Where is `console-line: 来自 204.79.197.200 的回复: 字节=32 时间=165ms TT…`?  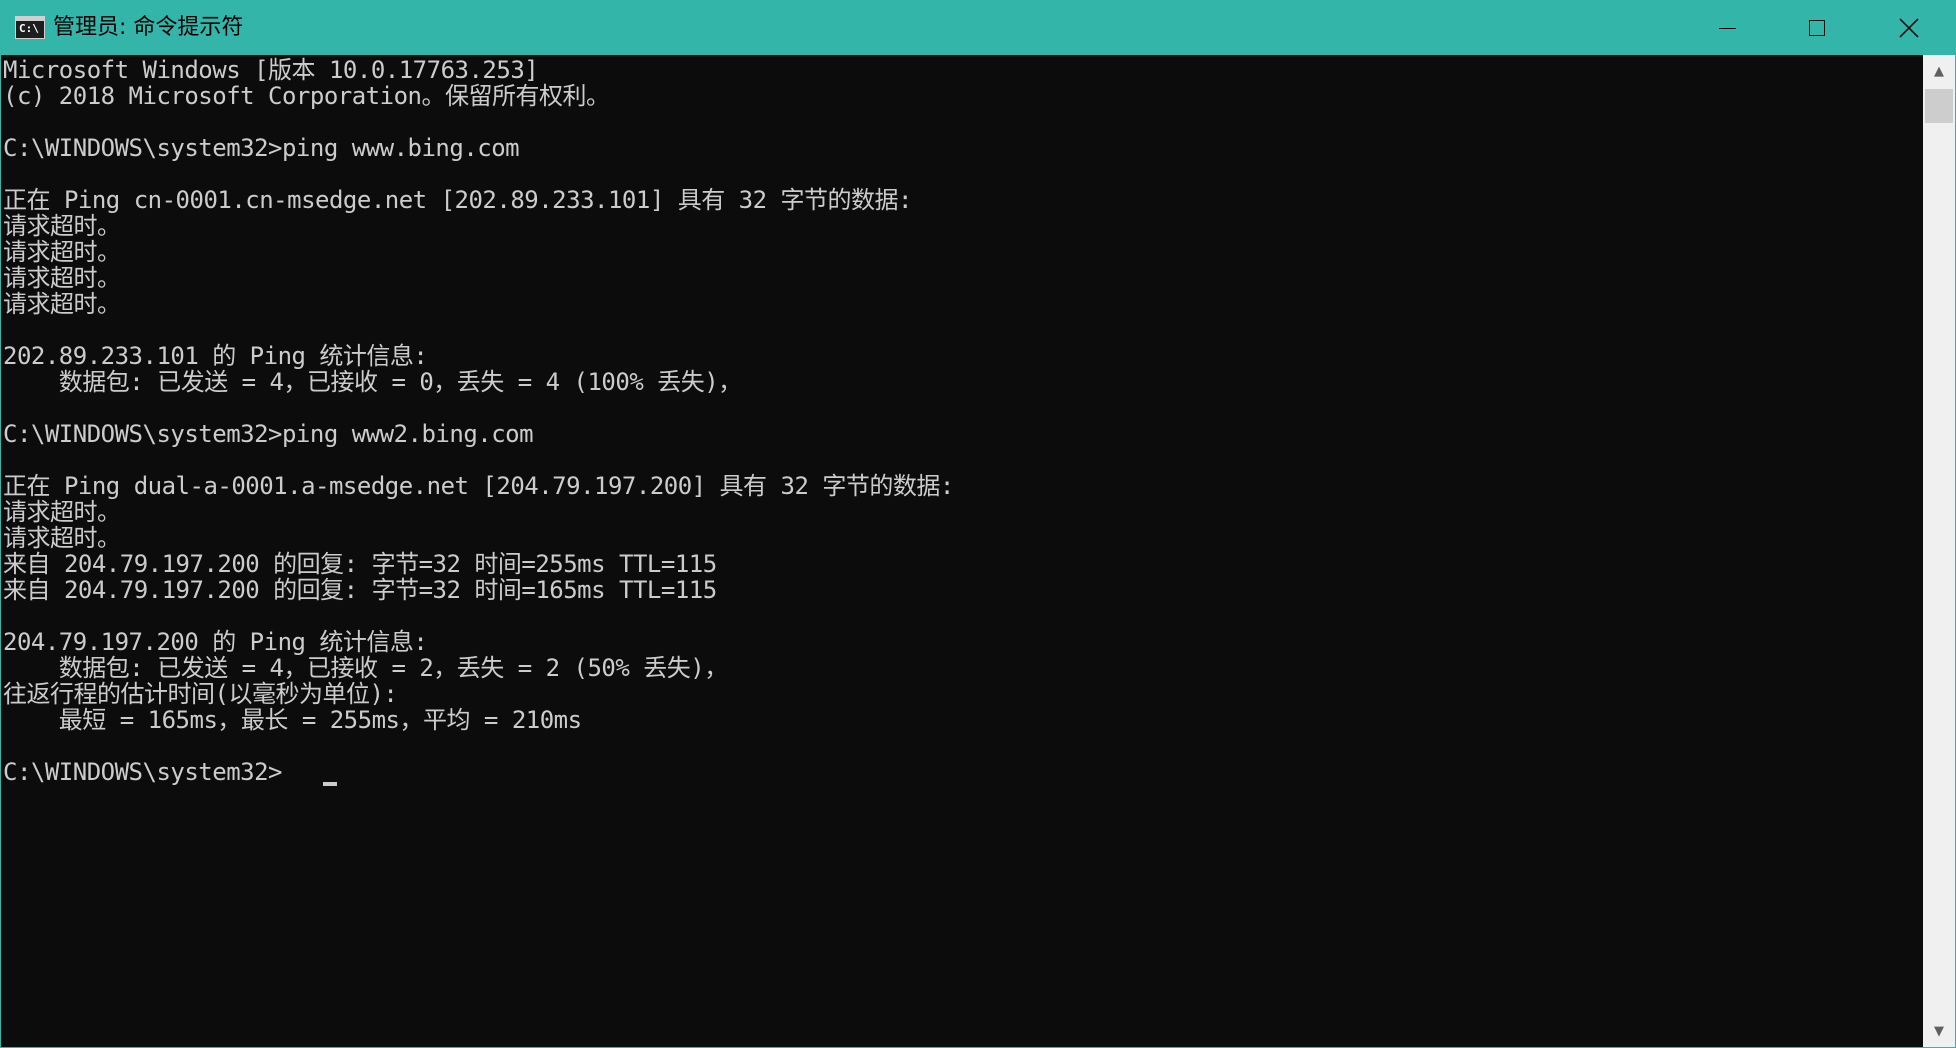
console-line: 来自 204.79.197.200 的回复: 字节=32 时间=165ms TT… is located at coordinates (360, 590).